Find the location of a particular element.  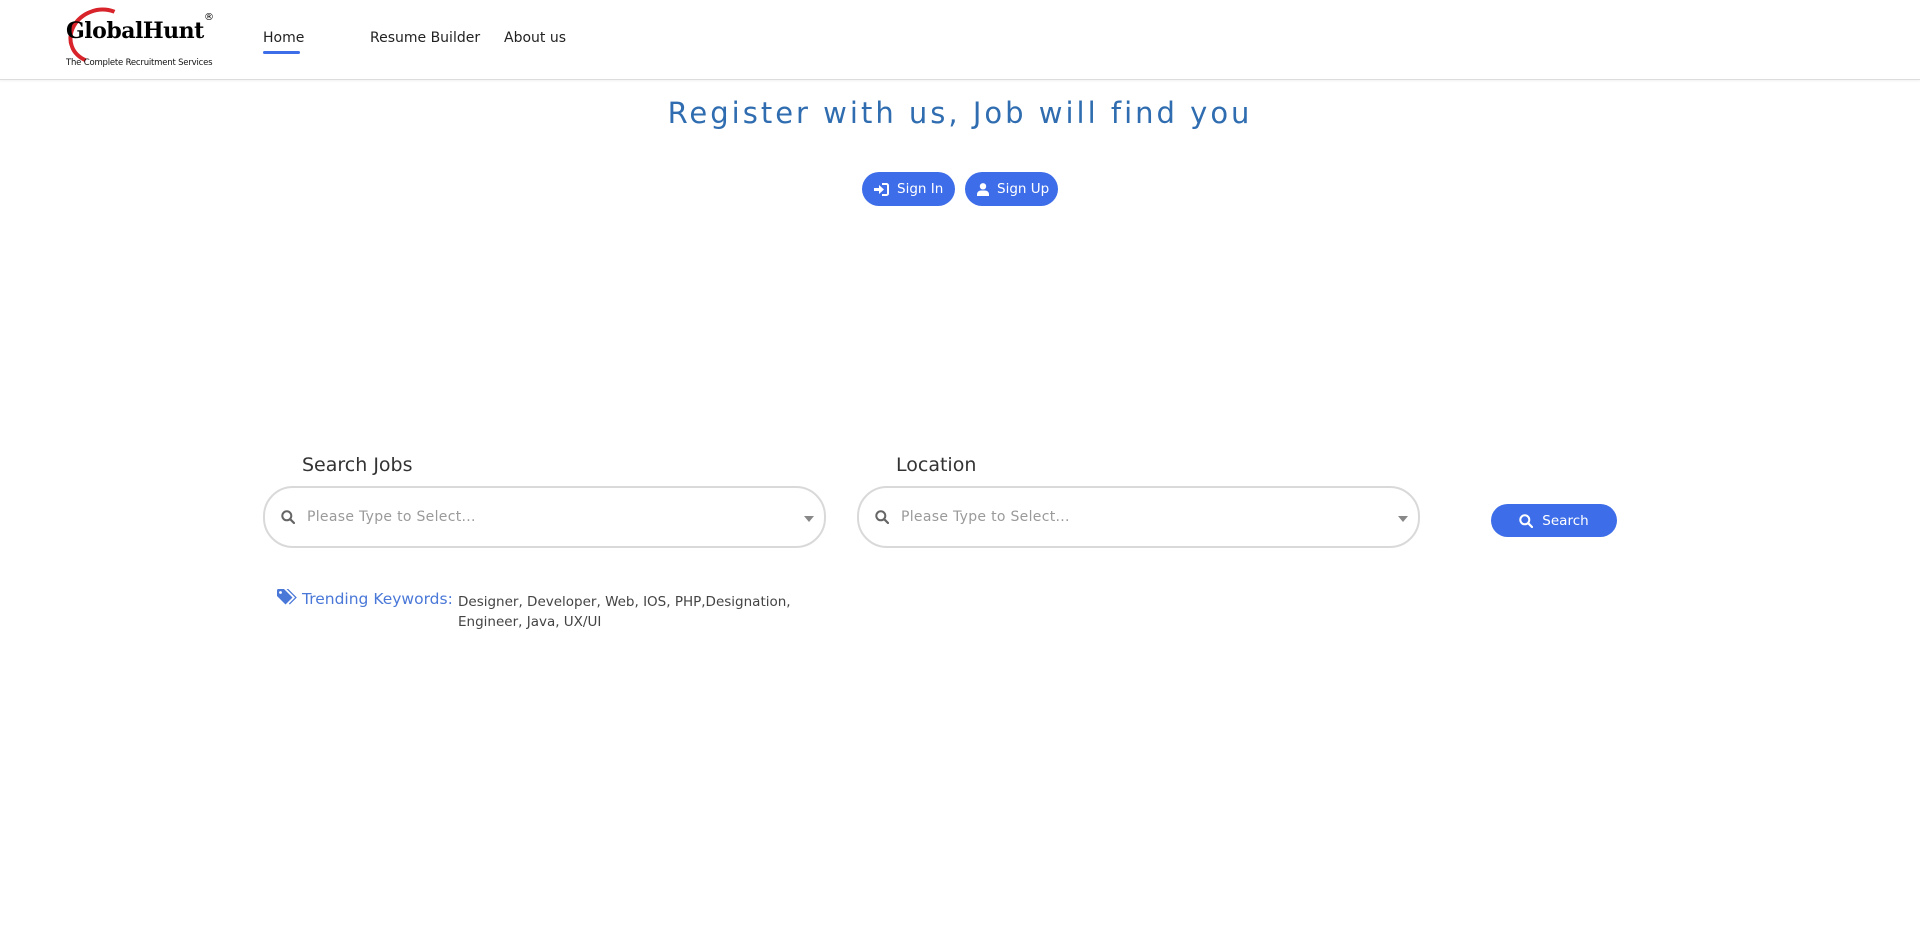

nav-about-us-label: About us is located at coordinates (535, 38).